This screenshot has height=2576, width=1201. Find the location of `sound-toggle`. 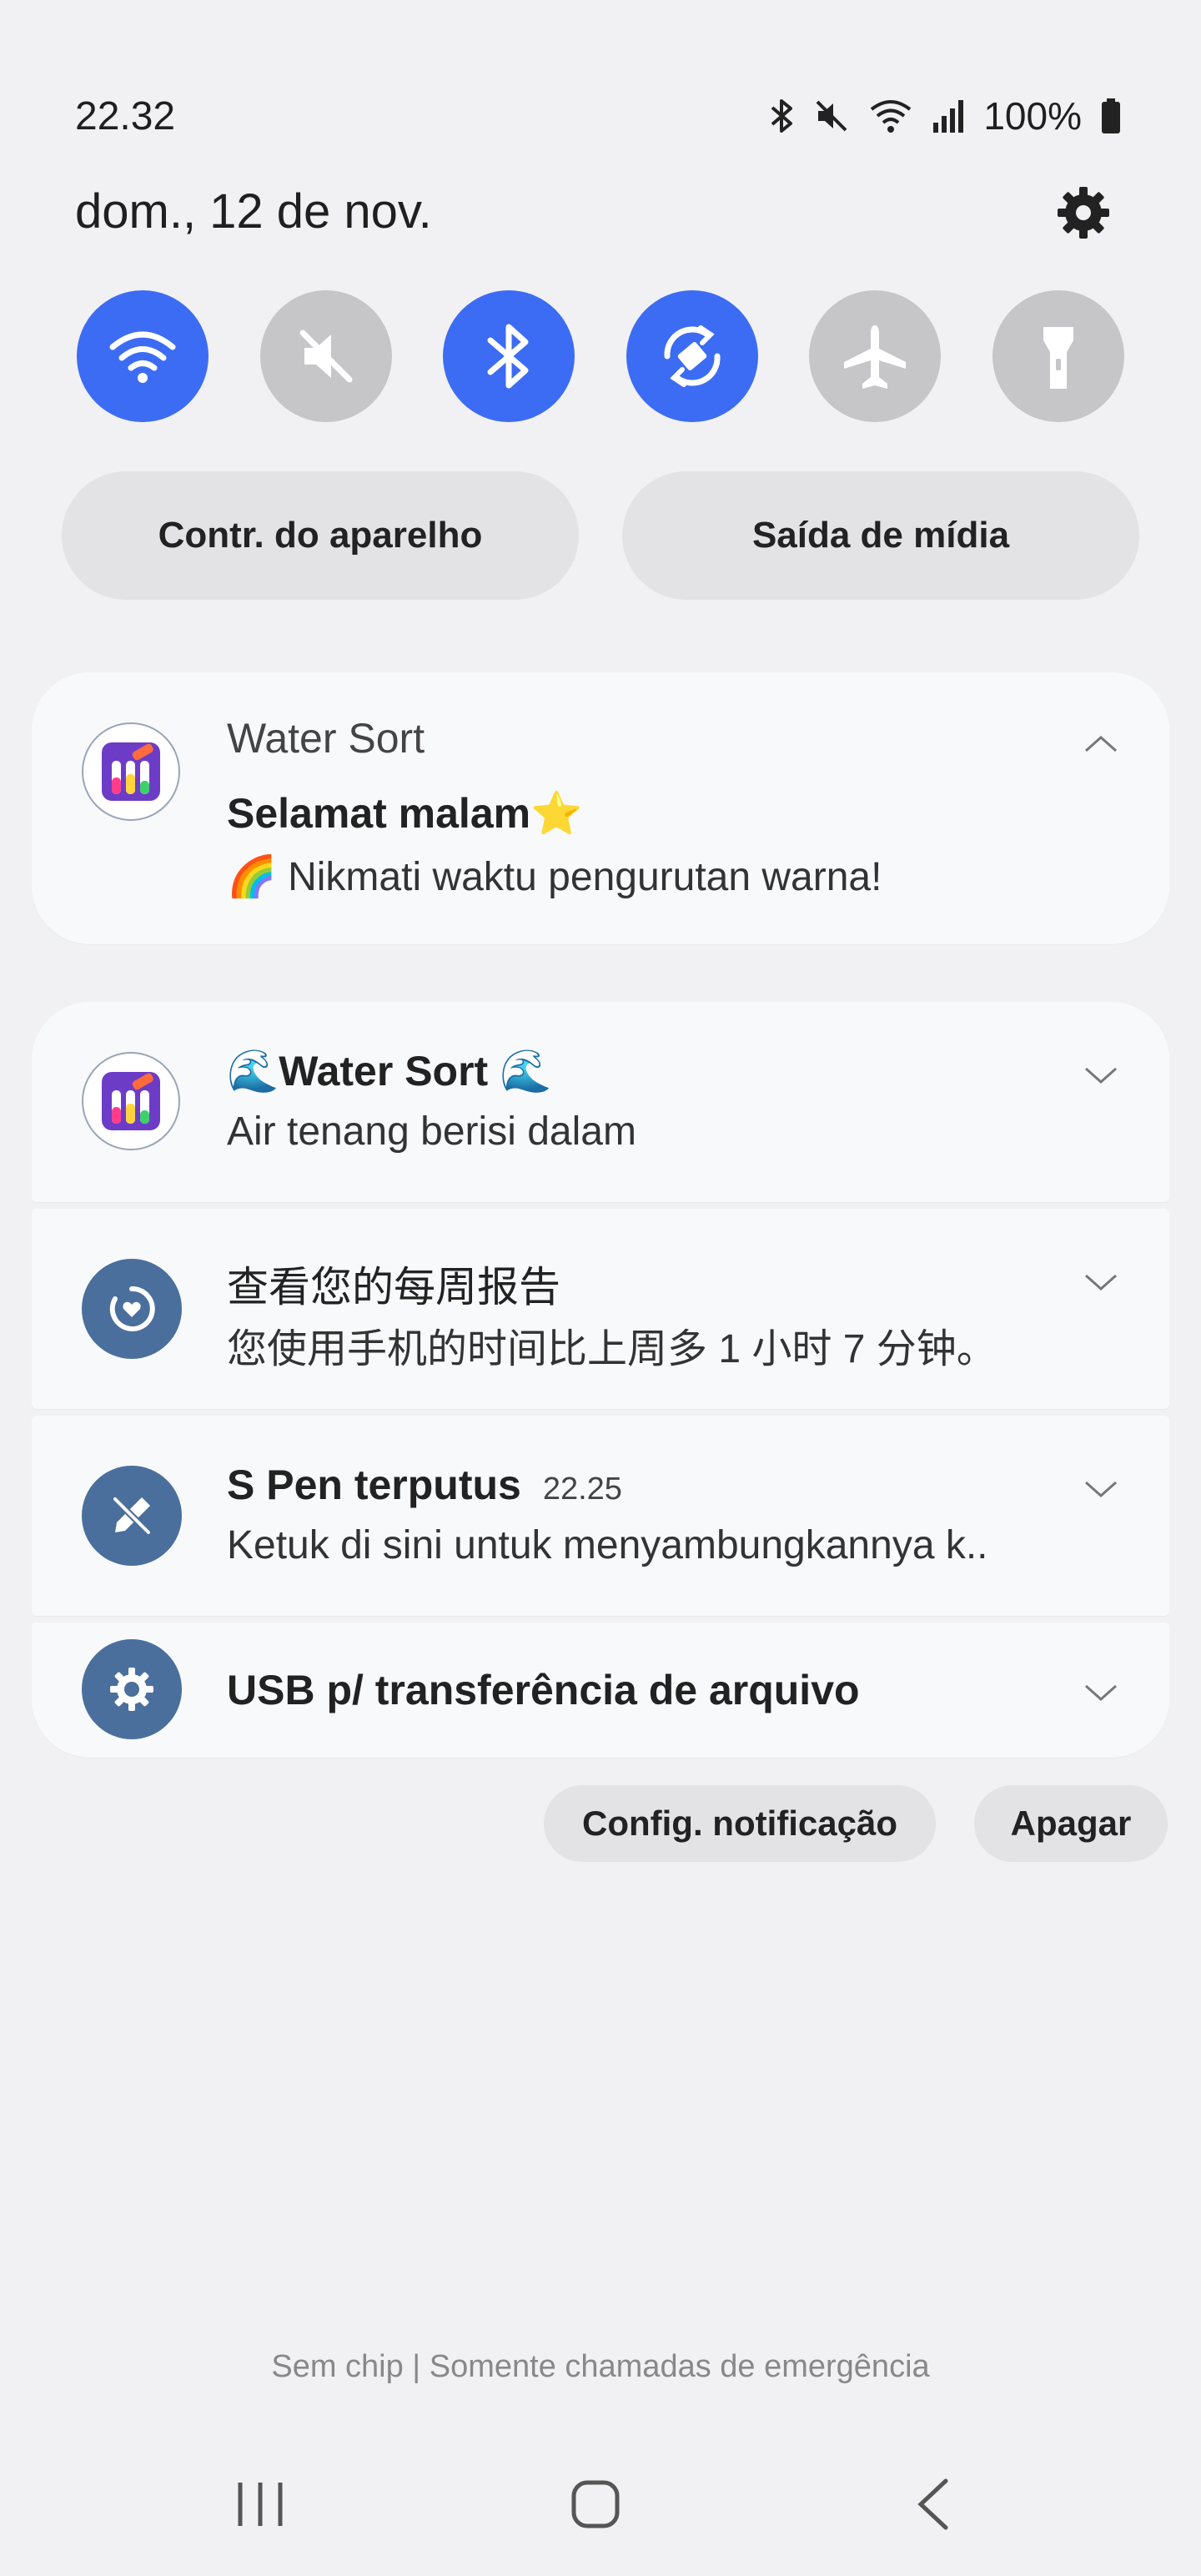

sound-toggle is located at coordinates (325, 356).